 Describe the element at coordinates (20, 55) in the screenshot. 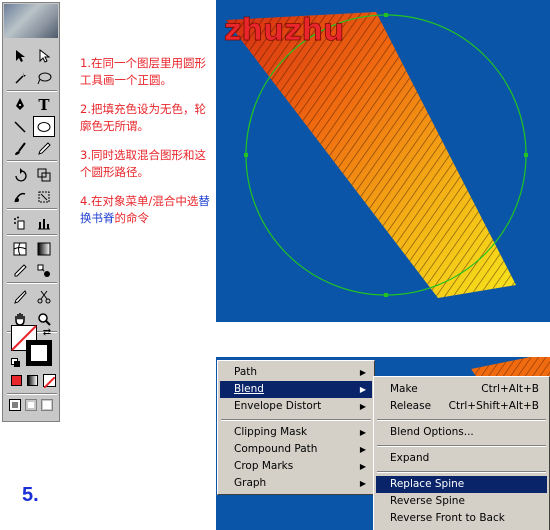

I see `selection-tool-icon` at that location.